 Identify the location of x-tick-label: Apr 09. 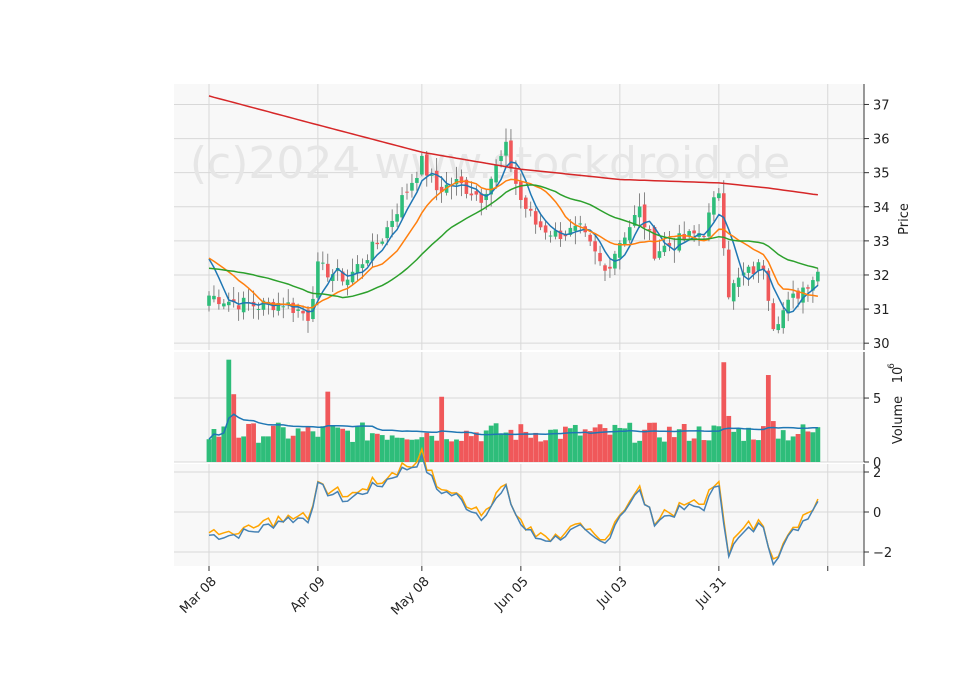
(308, 594).